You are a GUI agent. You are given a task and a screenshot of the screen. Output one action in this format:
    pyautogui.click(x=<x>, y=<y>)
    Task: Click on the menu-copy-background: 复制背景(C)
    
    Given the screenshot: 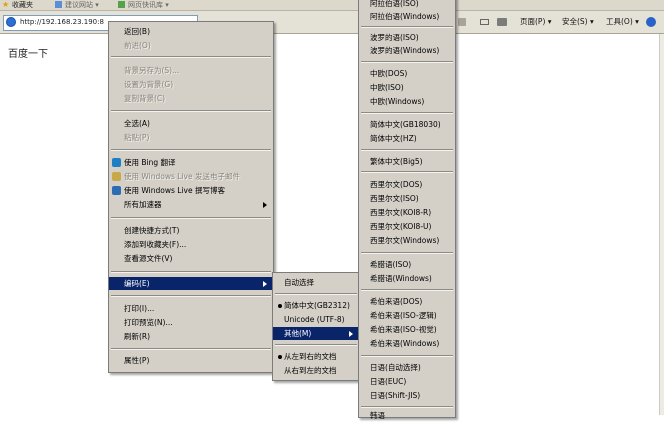 What is the action you would take?
    pyautogui.click(x=145, y=98)
    